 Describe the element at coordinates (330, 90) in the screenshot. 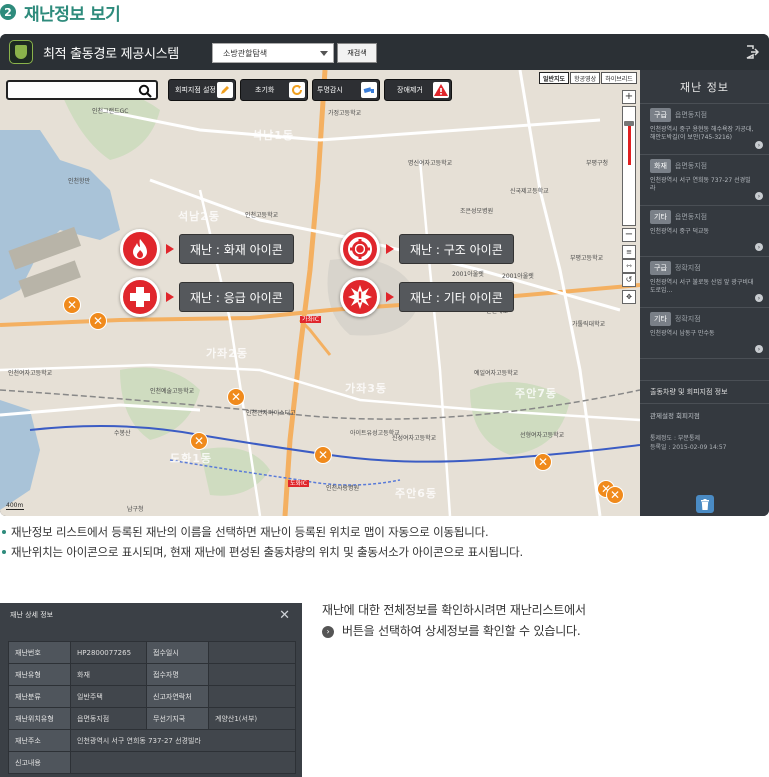

I see `tool-label: 투명감시` at that location.